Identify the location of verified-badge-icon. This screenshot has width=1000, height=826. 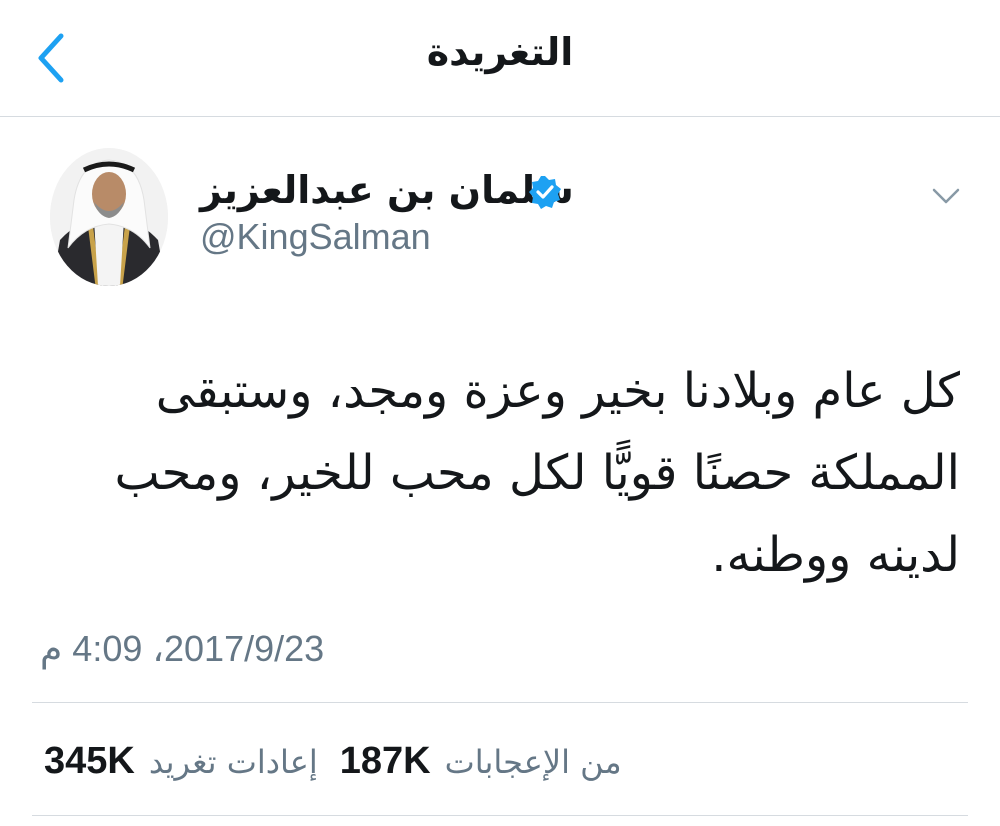
(545, 192).